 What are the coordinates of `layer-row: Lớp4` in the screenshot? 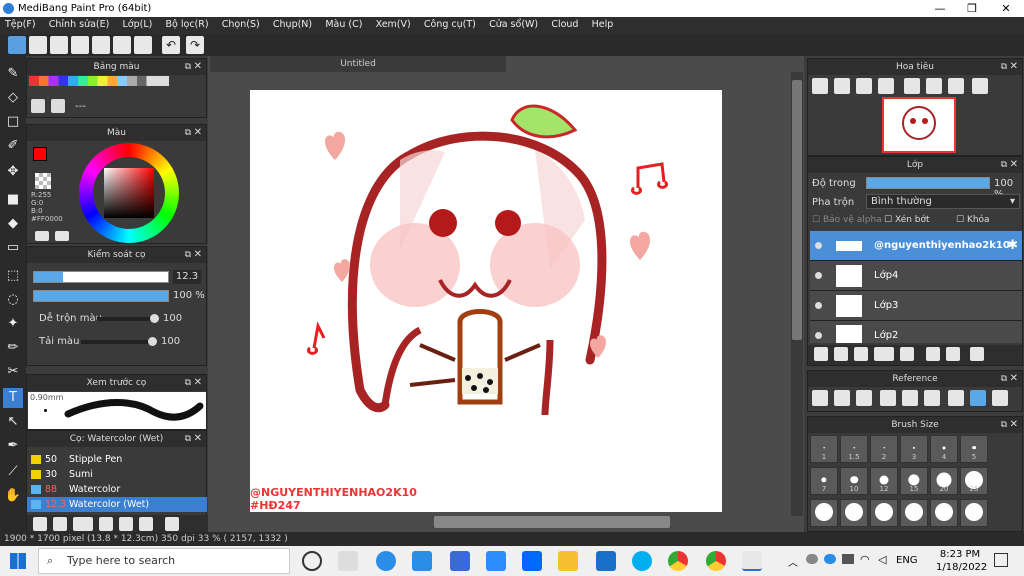 It's located at (916, 276).